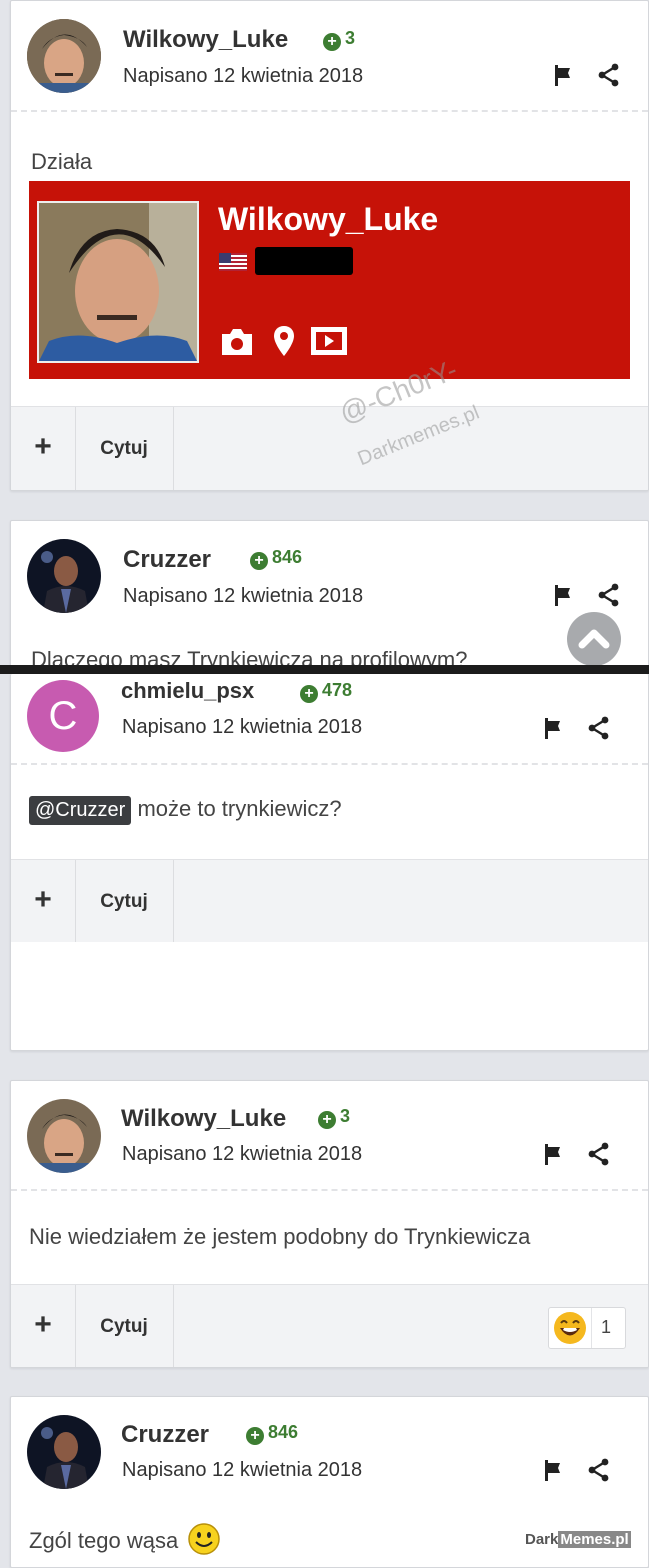 This screenshot has width=649, height=1568. What do you see at coordinates (80, 810) in the screenshot?
I see `mention-tag: @Cruzzer` at bounding box center [80, 810].